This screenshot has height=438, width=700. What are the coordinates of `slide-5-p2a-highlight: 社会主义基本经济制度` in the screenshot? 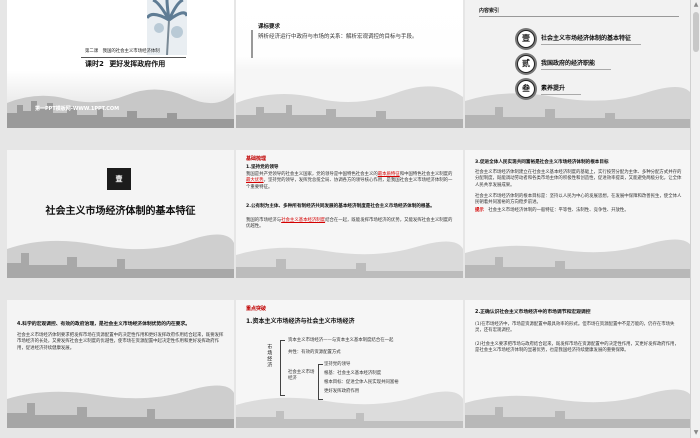 It's located at (303, 220).